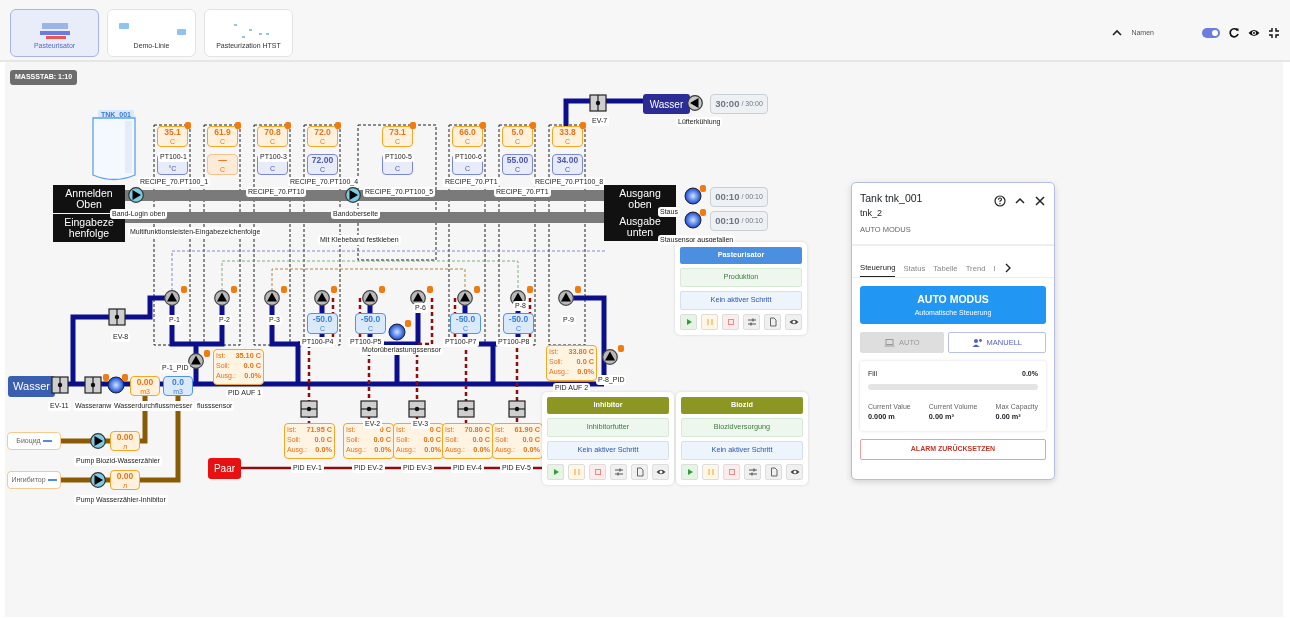 The image size is (1290, 619). I want to click on laptop-icon, so click(889, 342).